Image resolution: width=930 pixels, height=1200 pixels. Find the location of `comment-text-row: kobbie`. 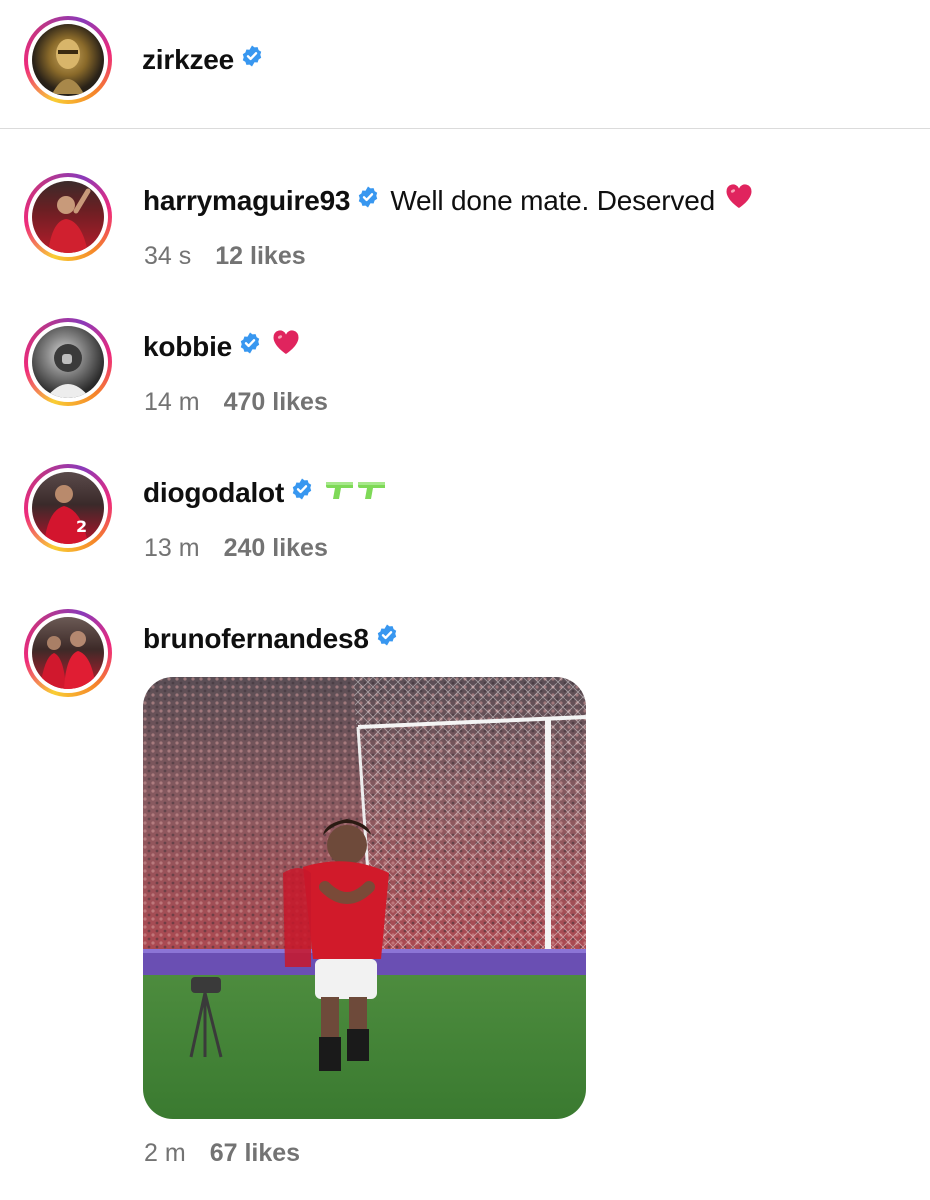

comment-text-row: kobbie is located at coordinates (221, 347).